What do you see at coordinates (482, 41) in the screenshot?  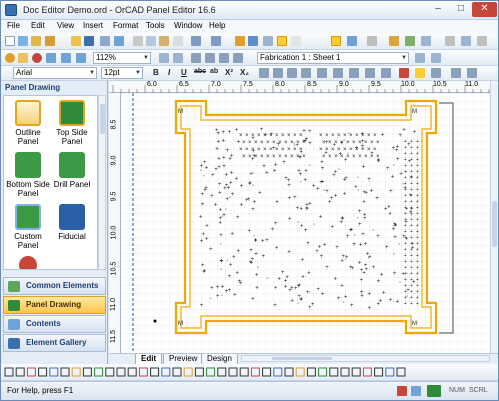 I see `help-icon` at bounding box center [482, 41].